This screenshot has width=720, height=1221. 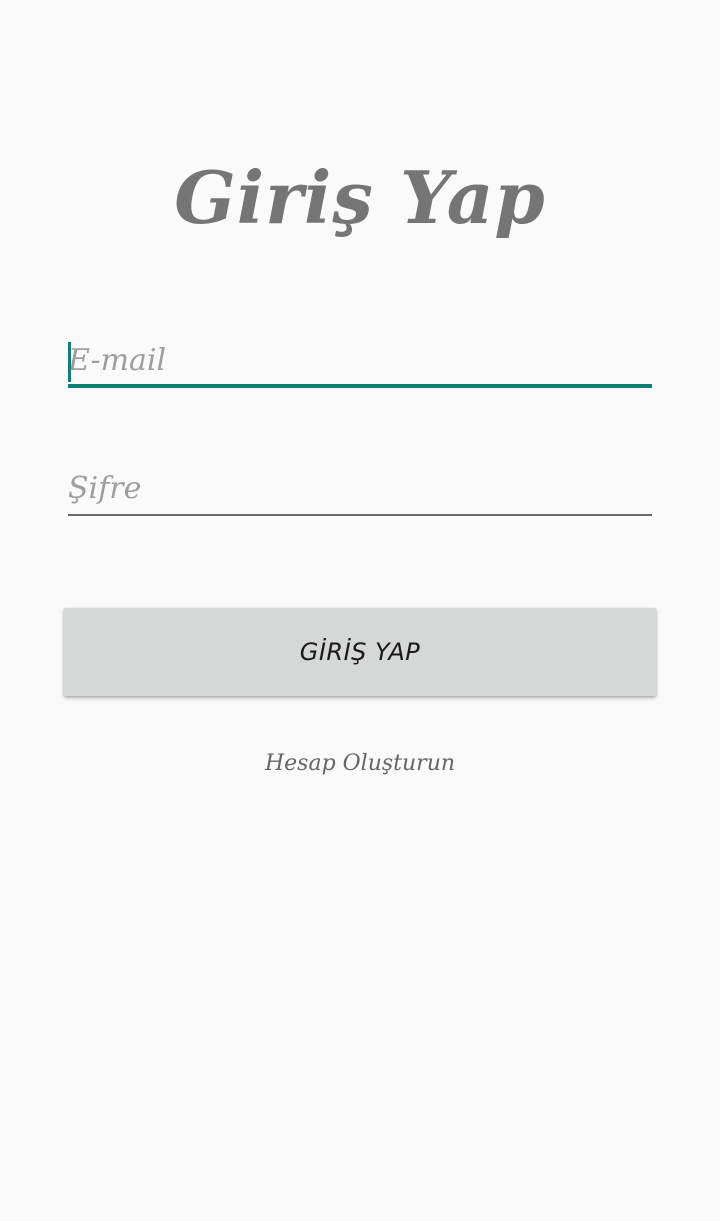 I want to click on email-input, so click(x=360, y=360).